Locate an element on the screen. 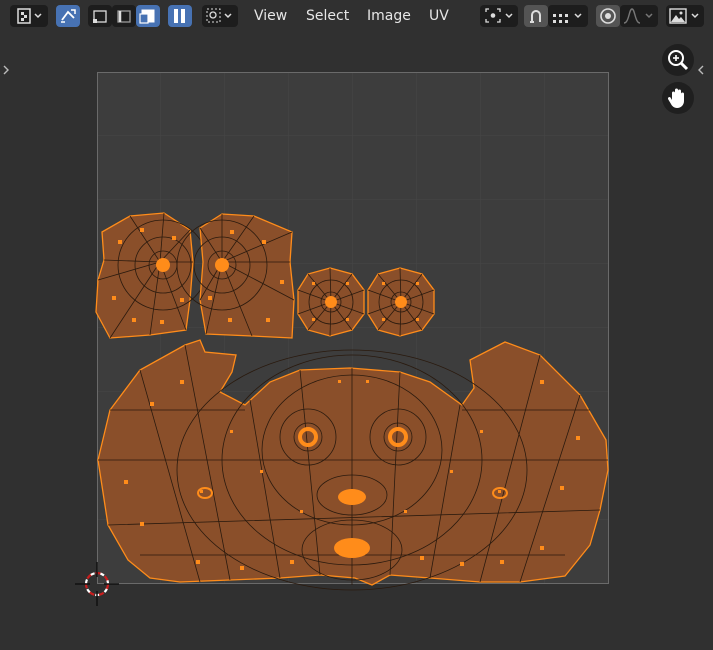 The width and height of the screenshot is (713, 650). vertex-mode-icon is located at coordinates (100, 16).